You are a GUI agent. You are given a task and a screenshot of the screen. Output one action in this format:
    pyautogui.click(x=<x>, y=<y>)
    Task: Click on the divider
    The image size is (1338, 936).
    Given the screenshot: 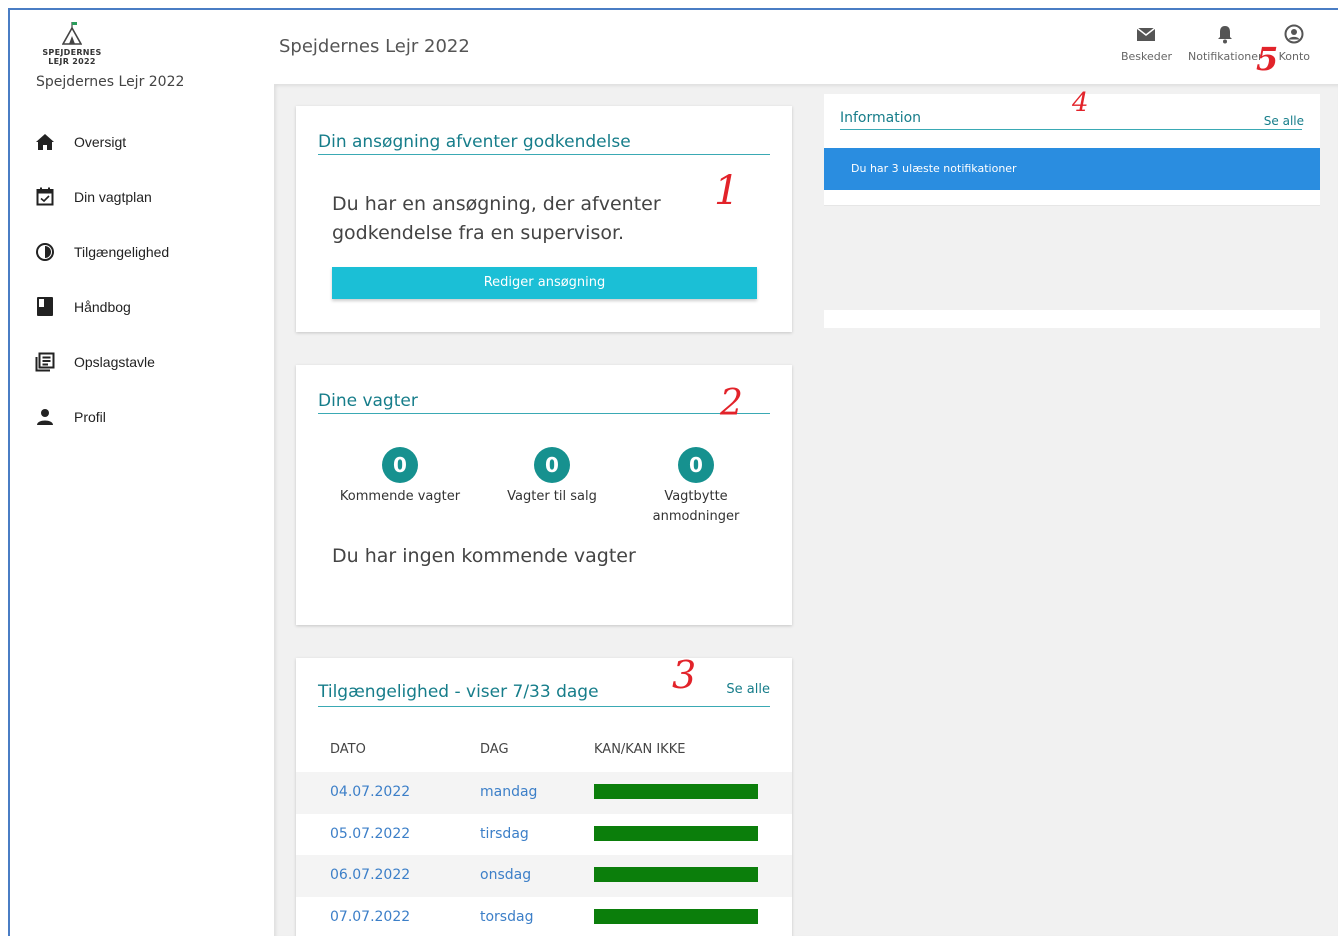 What is the action you would take?
    pyautogui.click(x=1072, y=205)
    